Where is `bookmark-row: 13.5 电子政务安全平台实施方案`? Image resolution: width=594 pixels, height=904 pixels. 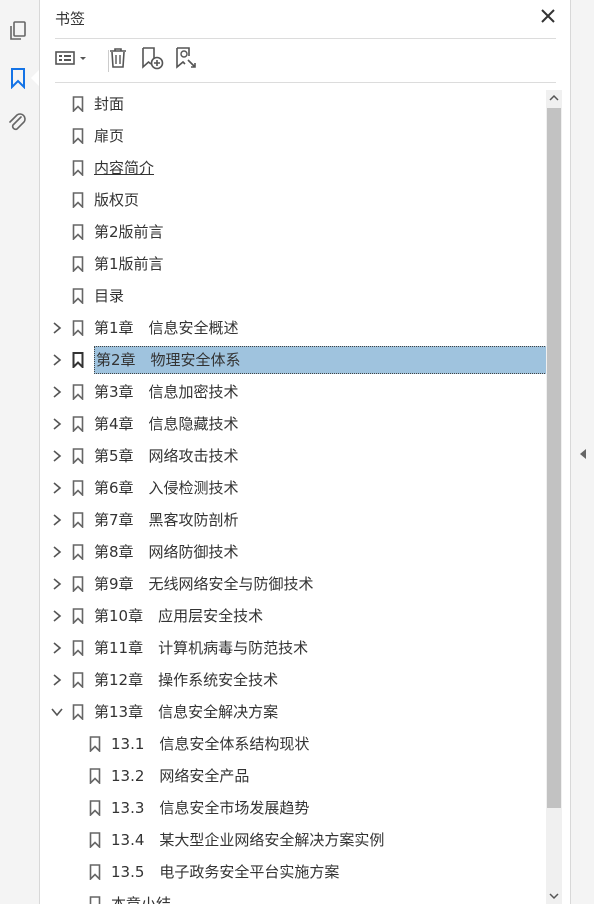 bookmark-row: 13.5 电子政务安全平台实施方案 is located at coordinates (294, 872).